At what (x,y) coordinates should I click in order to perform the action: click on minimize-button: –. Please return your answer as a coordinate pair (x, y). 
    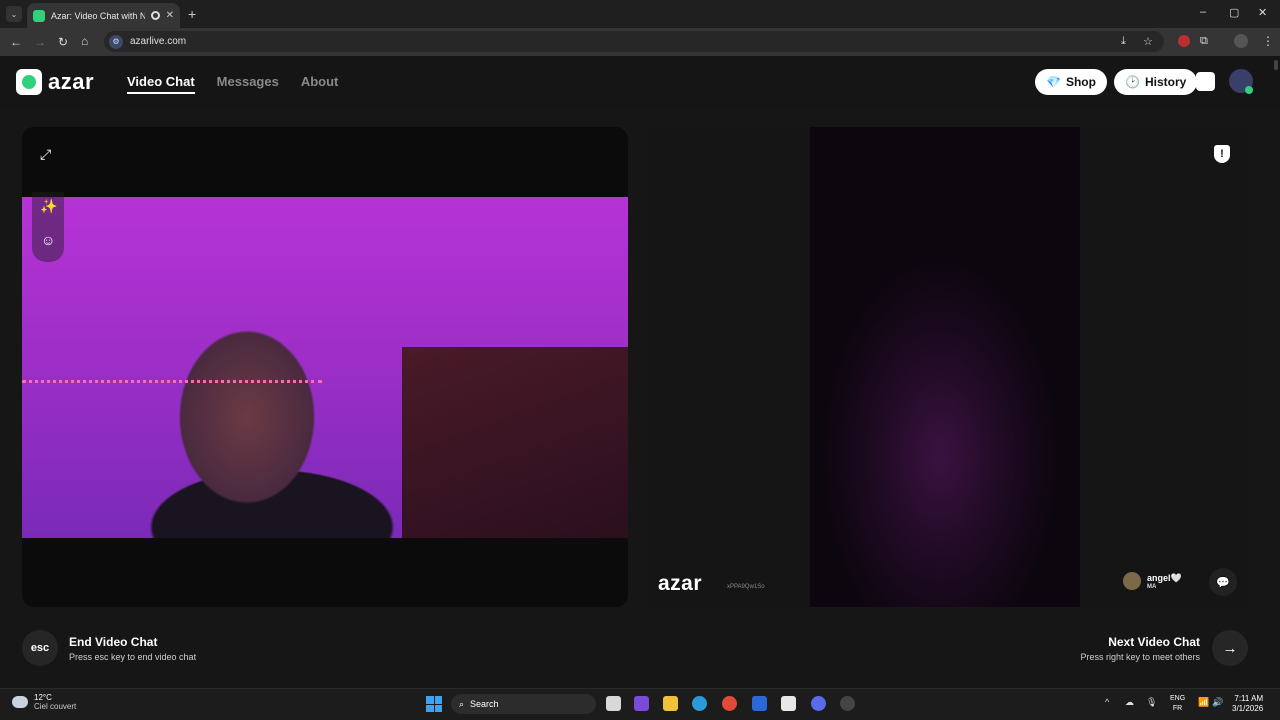
    Looking at the image, I should click on (1203, 12).